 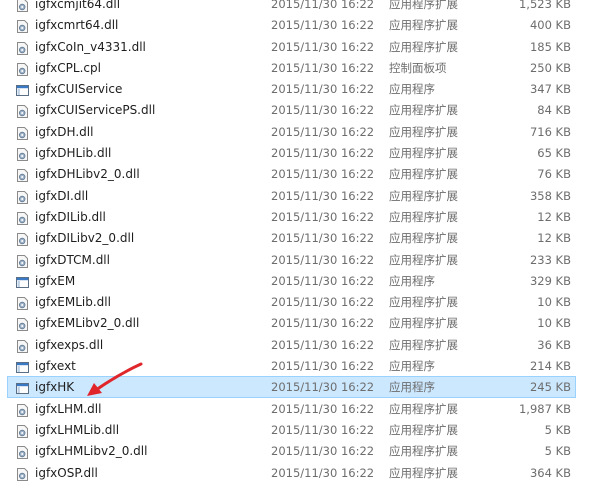 What do you see at coordinates (91, 451) in the screenshot?
I see `file-name: igfxLHMLibv2_0.dll` at bounding box center [91, 451].